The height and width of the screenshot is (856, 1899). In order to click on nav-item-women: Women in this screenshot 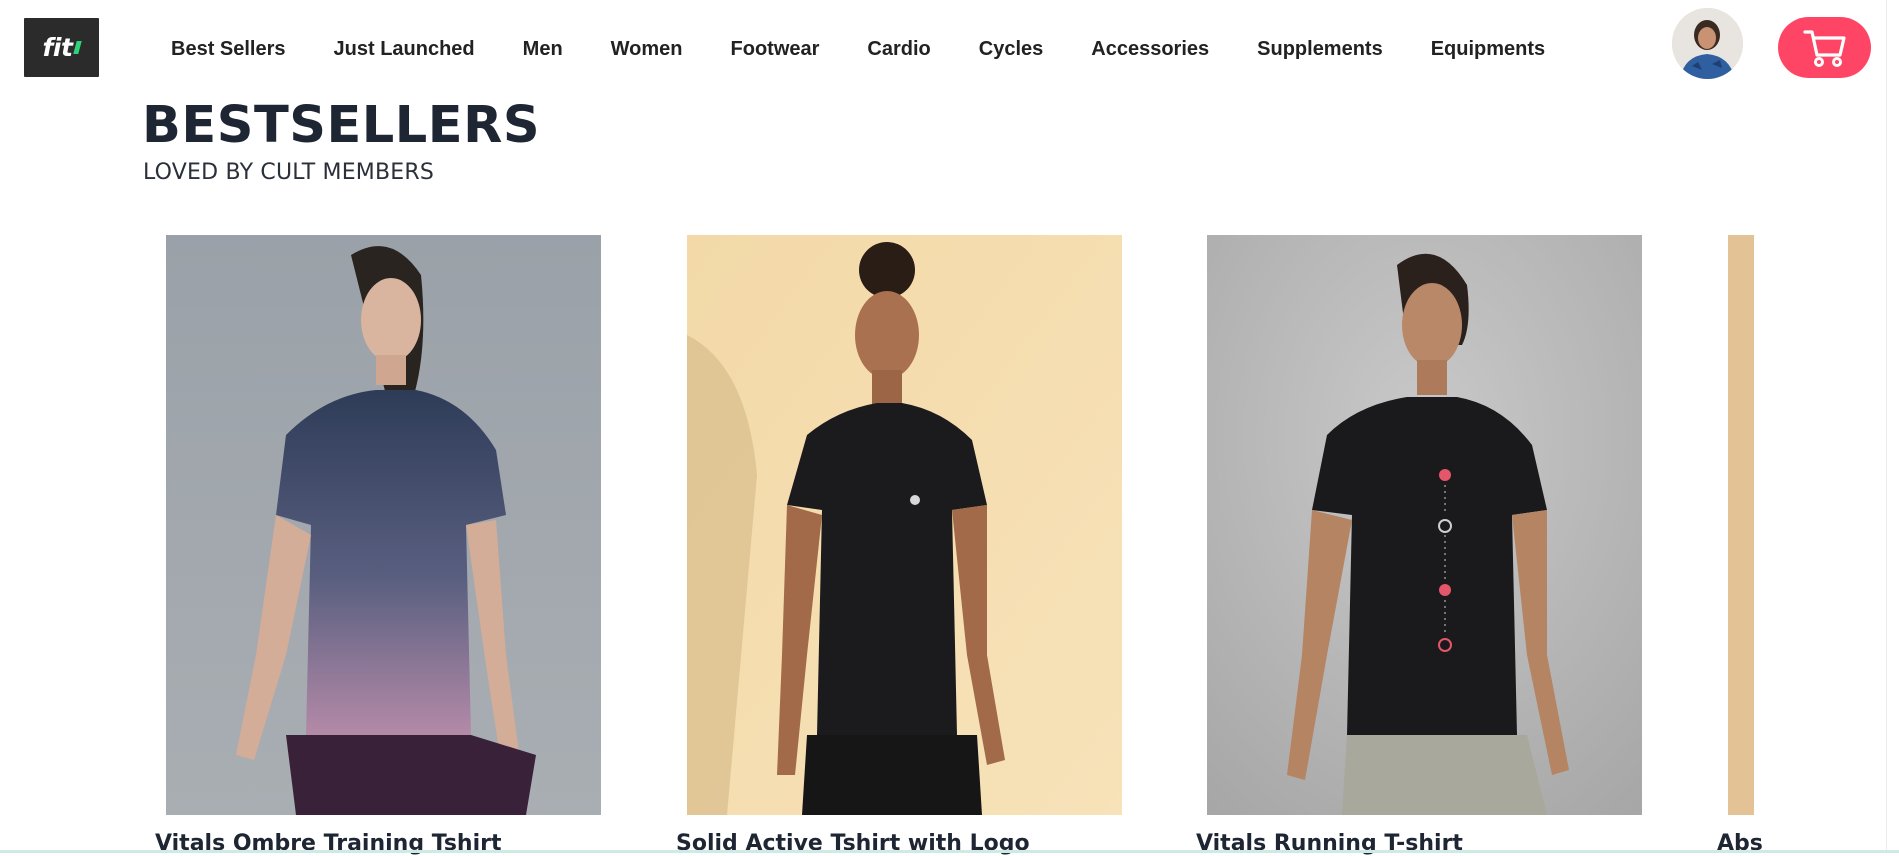, I will do `click(647, 49)`.